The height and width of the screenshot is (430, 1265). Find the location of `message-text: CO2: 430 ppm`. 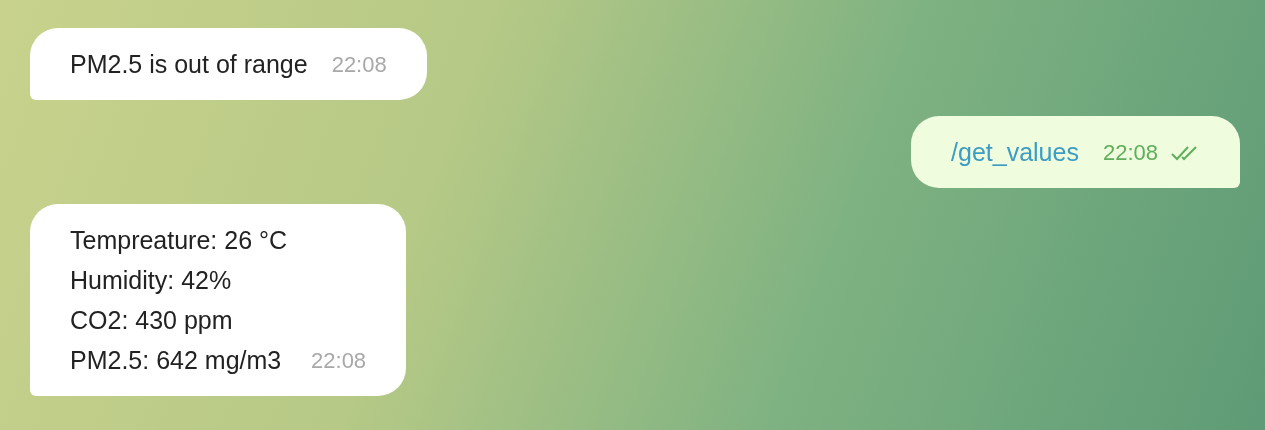

message-text: CO2: 430 ppm is located at coordinates (152, 320).